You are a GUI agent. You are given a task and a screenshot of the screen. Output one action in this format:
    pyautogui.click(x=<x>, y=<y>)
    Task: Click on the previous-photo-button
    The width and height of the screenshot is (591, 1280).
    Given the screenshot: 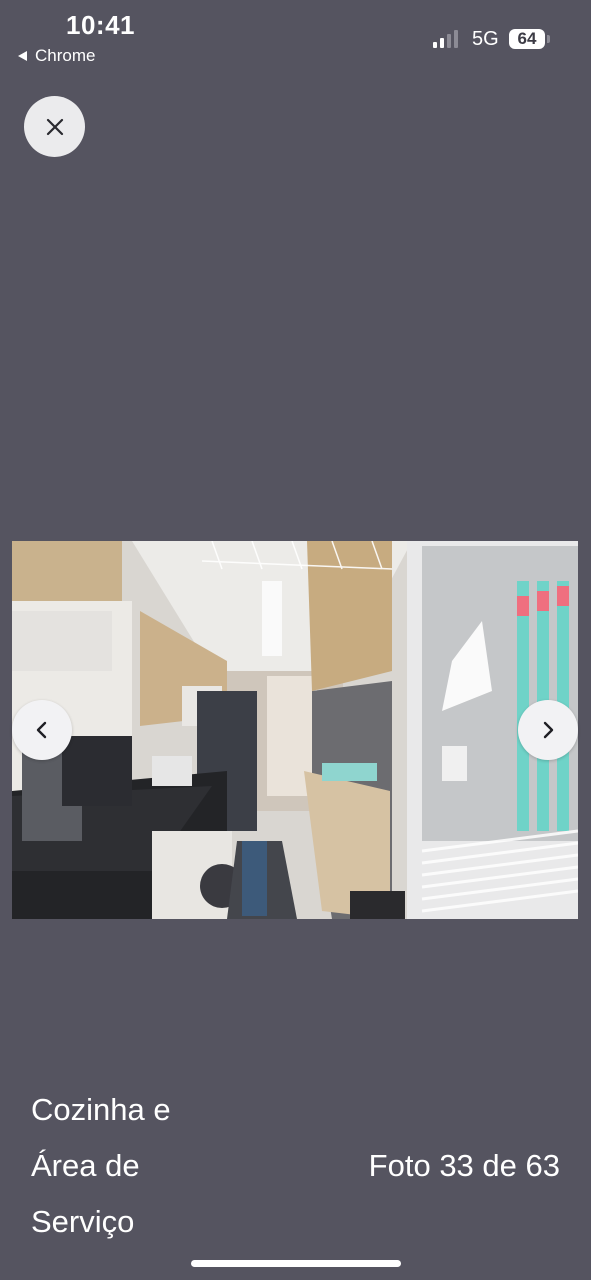 What is the action you would take?
    pyautogui.click(x=42, y=730)
    